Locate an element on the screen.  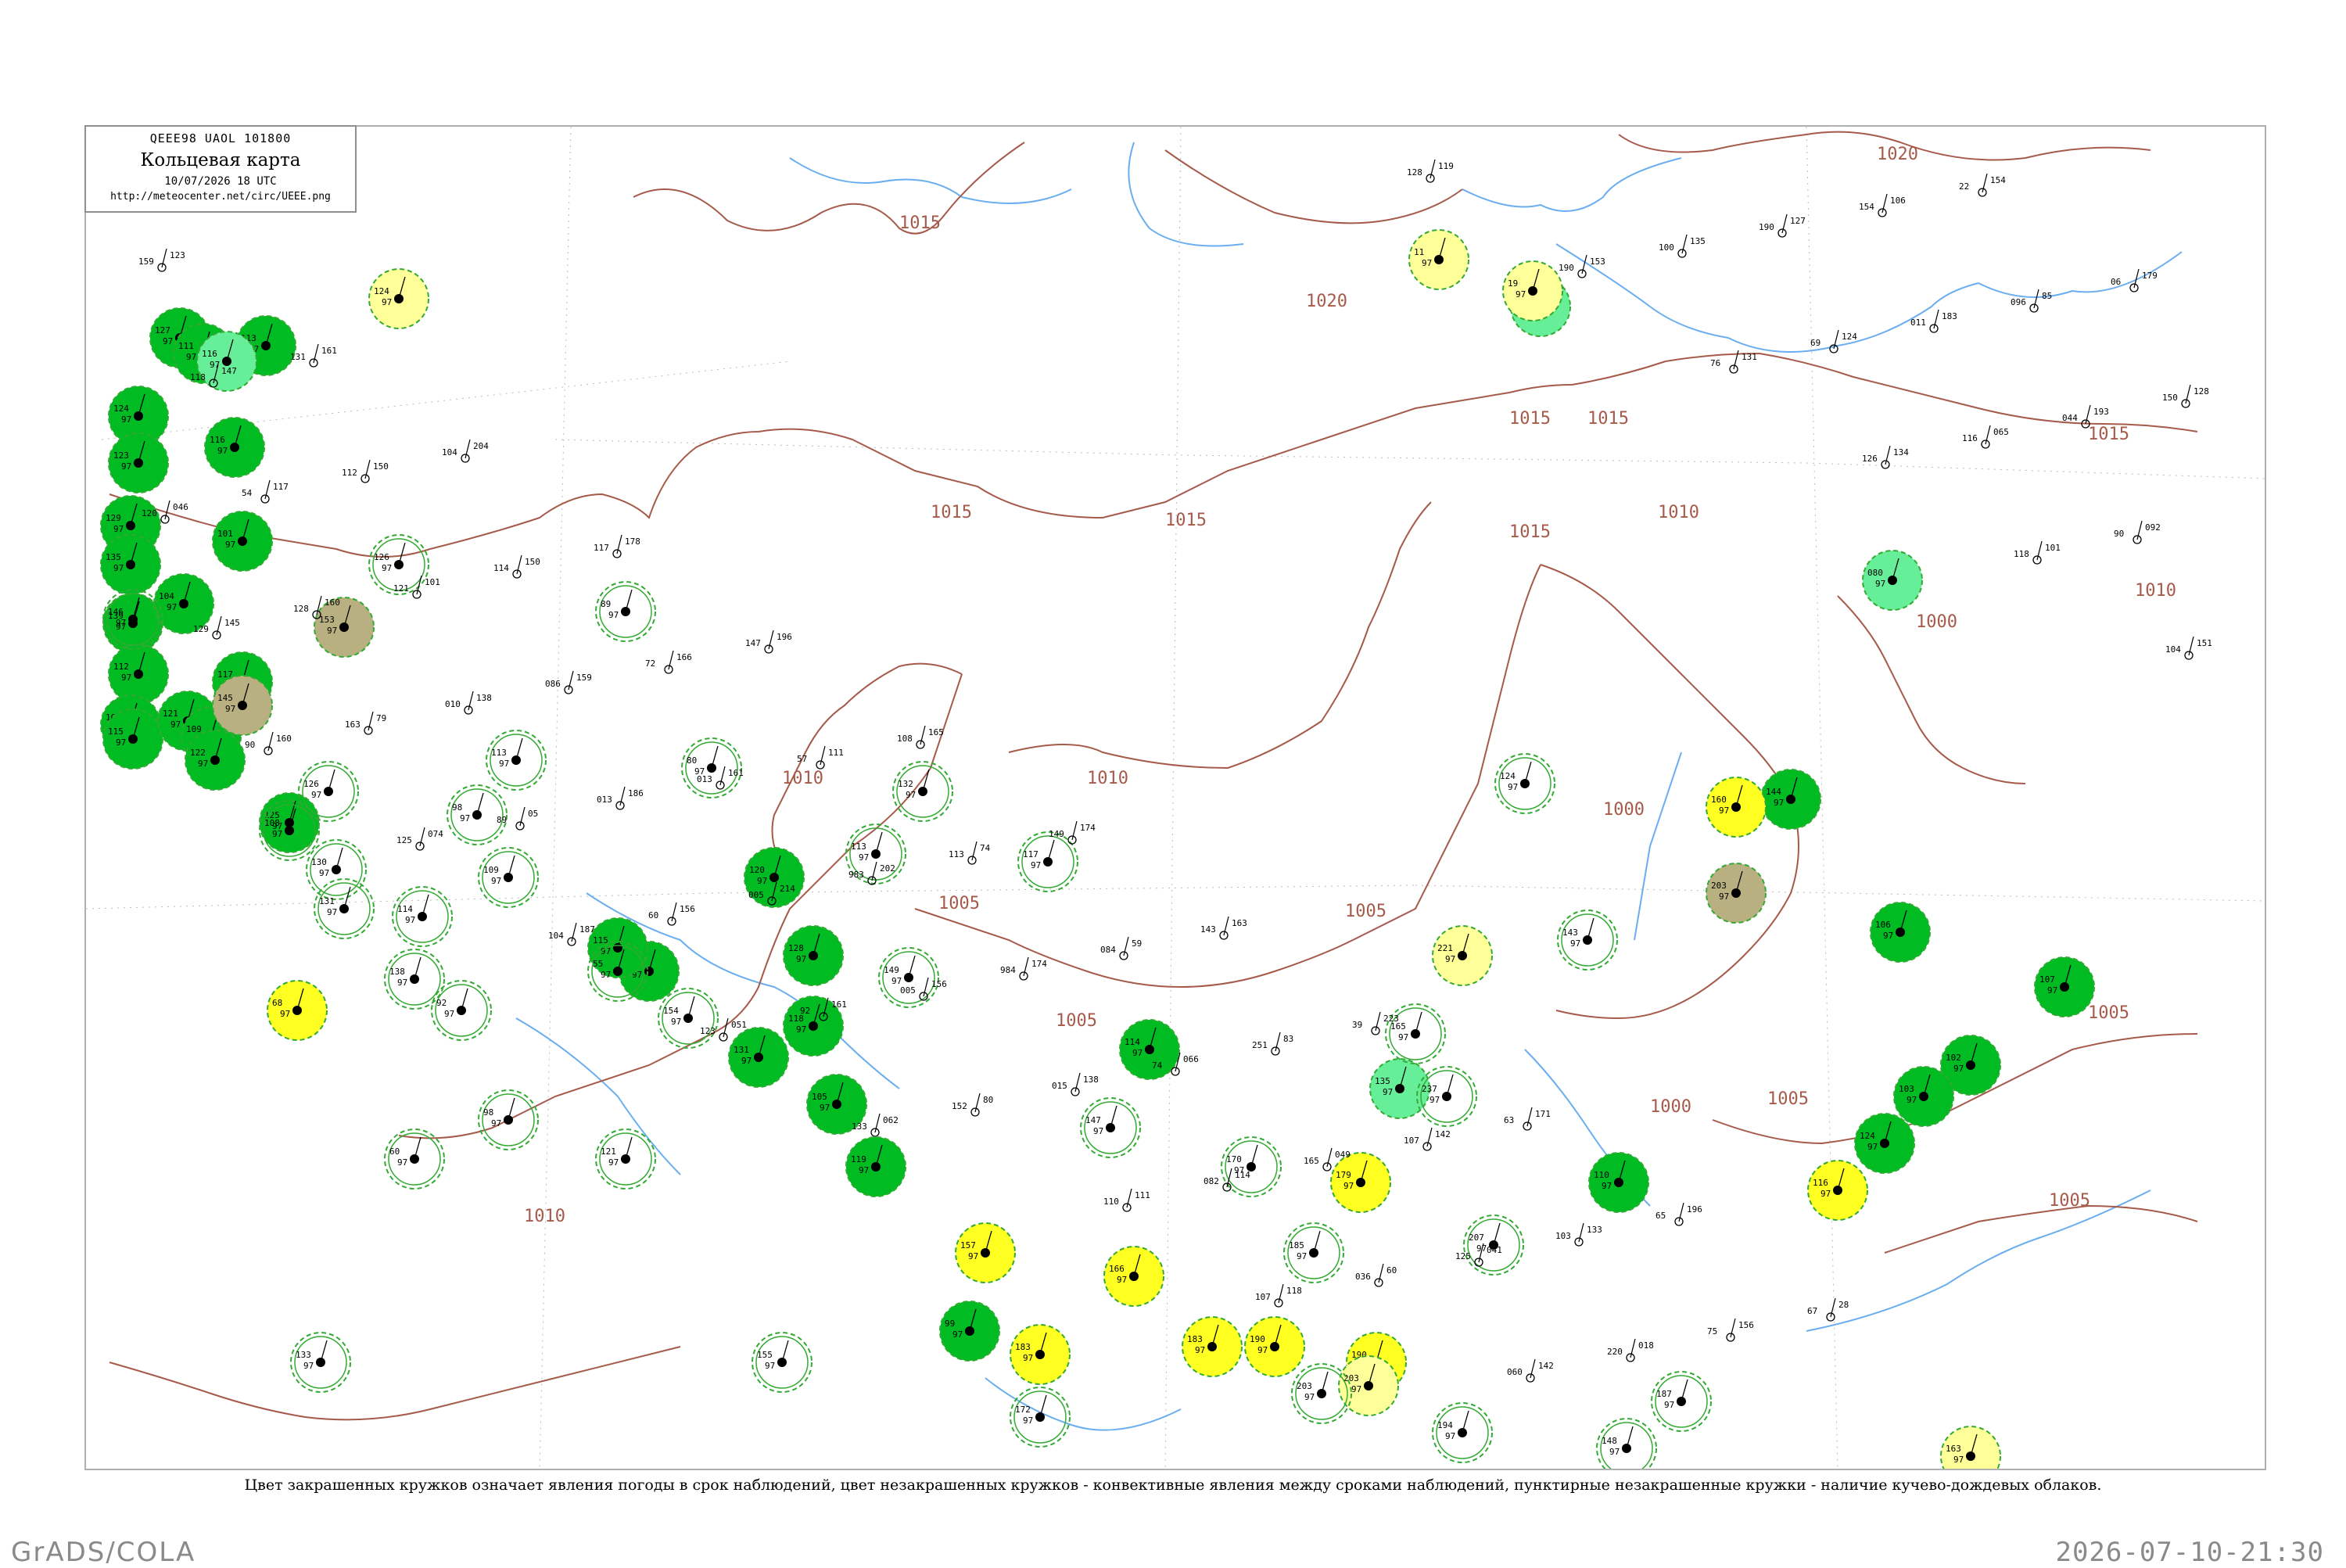
plain-station: 984 174 is located at coordinates (1023, 968).